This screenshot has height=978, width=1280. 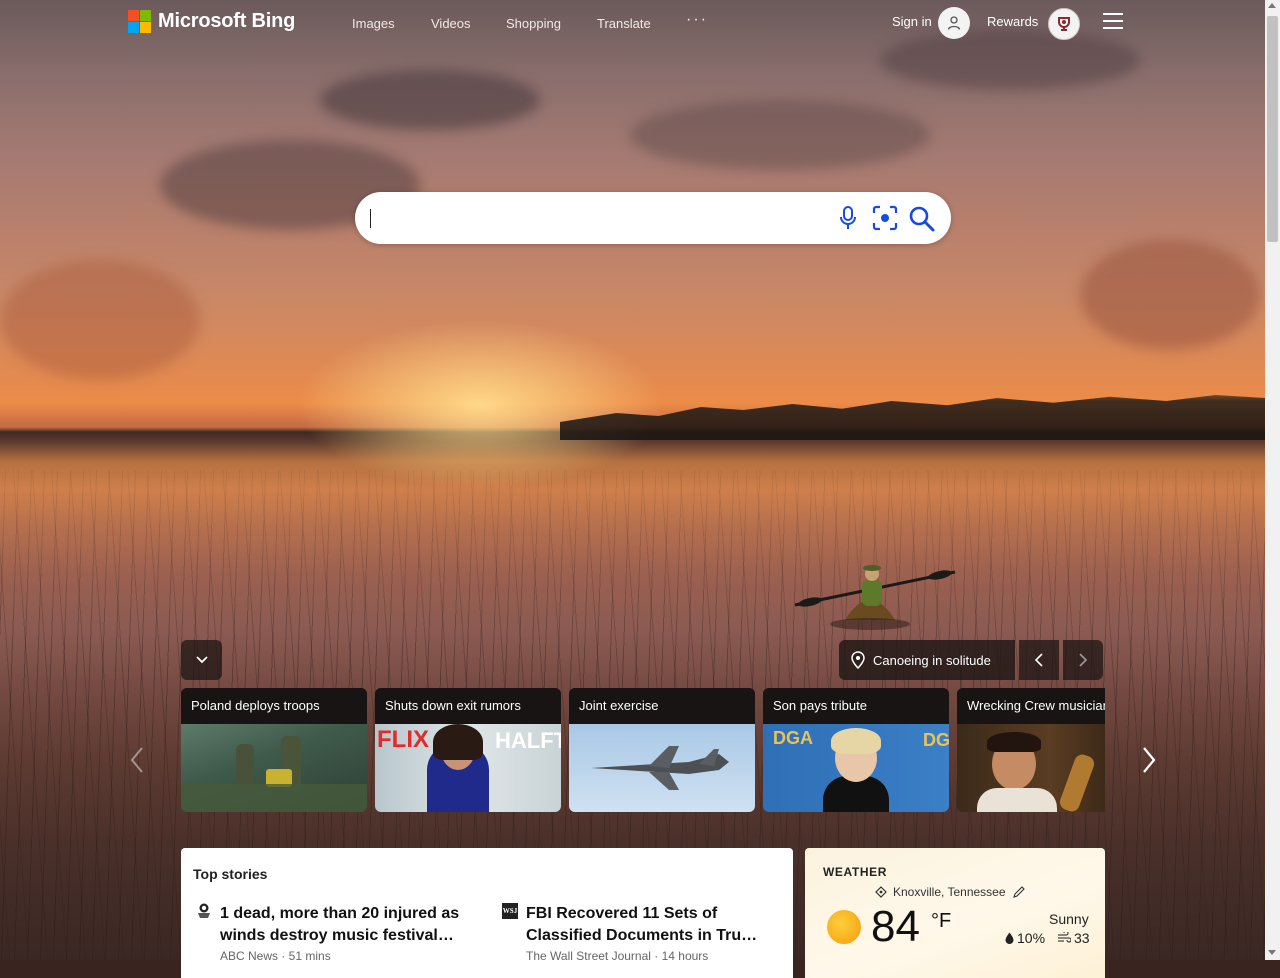 What do you see at coordinates (848, 218) in the screenshot?
I see `microphone-icon` at bounding box center [848, 218].